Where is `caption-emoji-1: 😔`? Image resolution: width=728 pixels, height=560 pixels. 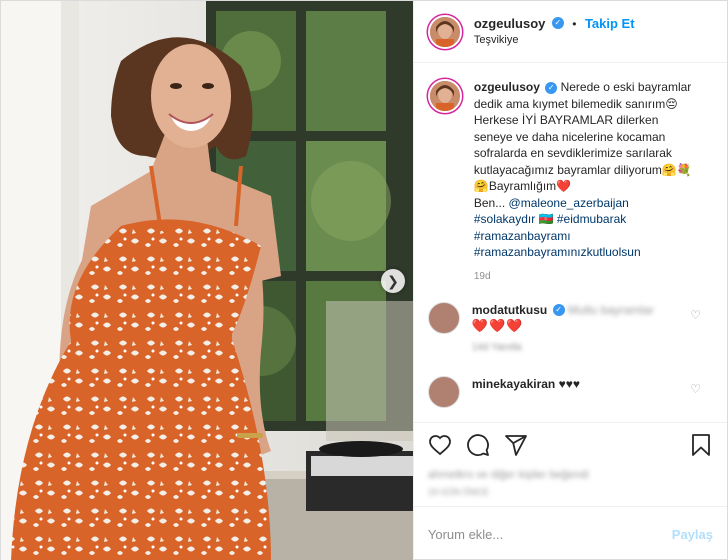
caption-emoji-1: 😔 is located at coordinates (671, 103).